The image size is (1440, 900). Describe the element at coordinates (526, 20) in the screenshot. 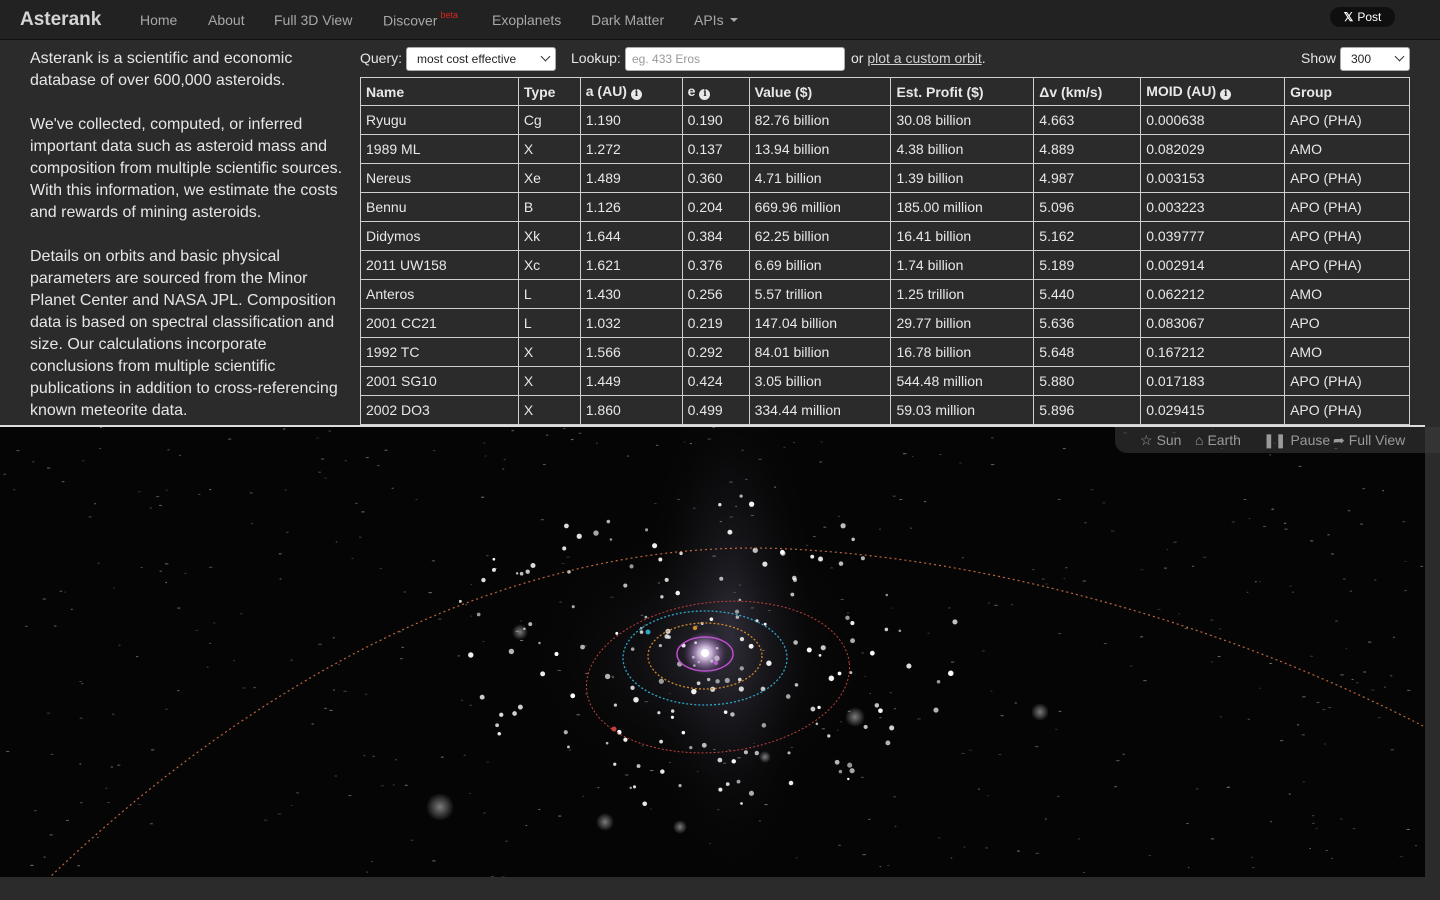

I see `nav-exoplanets: Exoplanets` at that location.